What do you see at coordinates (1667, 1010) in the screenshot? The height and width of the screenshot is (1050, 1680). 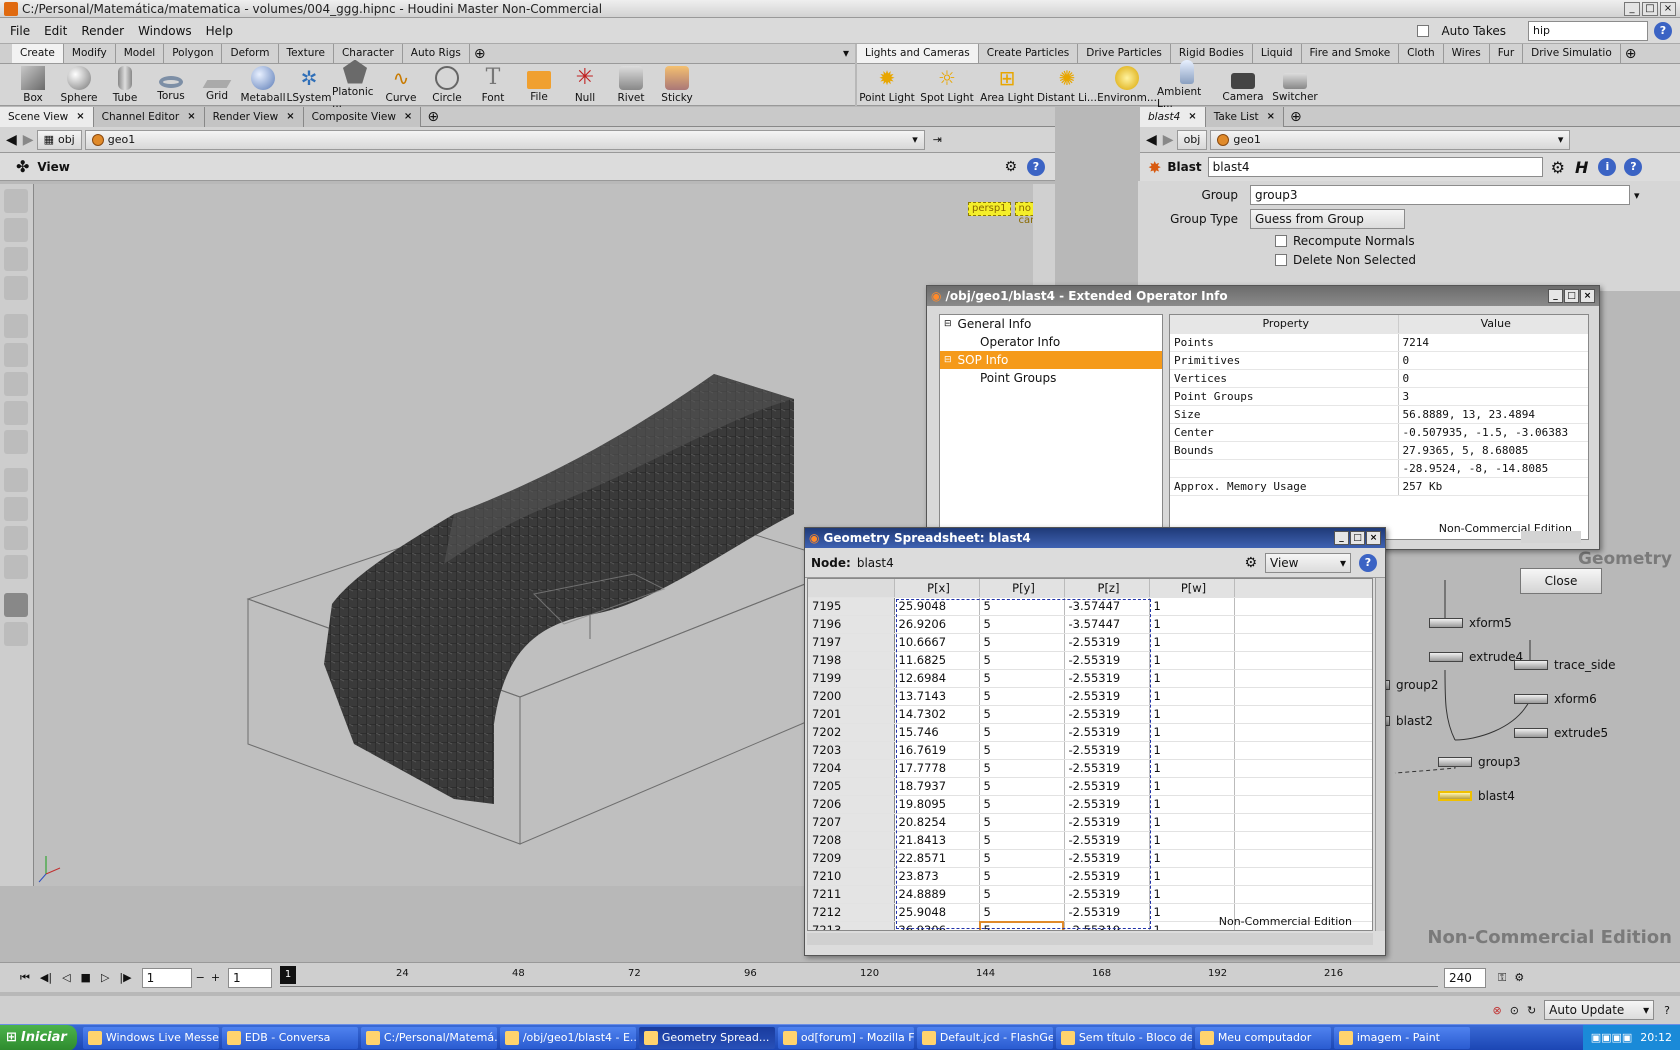 I see `status-help-icon: ?` at bounding box center [1667, 1010].